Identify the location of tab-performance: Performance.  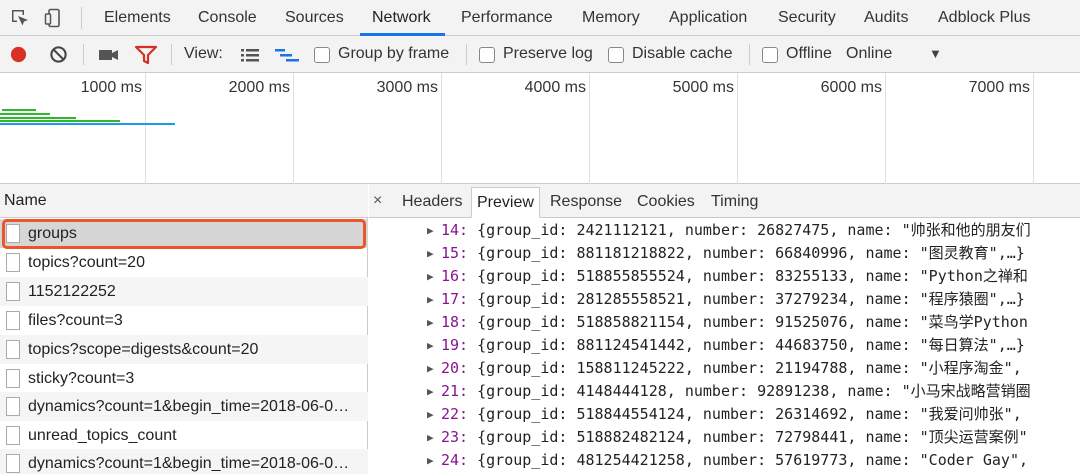
(507, 18).